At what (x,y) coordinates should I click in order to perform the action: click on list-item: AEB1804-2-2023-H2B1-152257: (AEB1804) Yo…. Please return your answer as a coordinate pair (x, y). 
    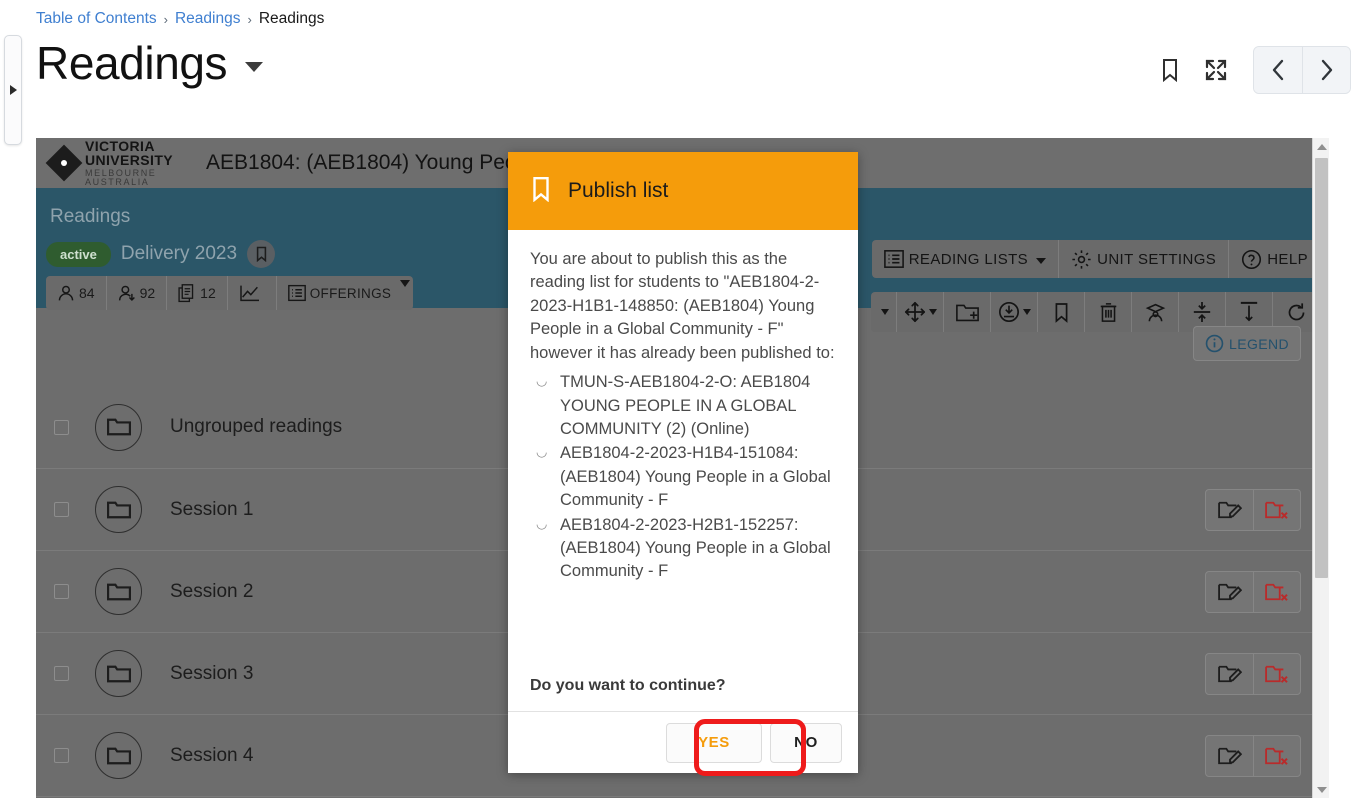
    Looking at the image, I should click on (686, 549).